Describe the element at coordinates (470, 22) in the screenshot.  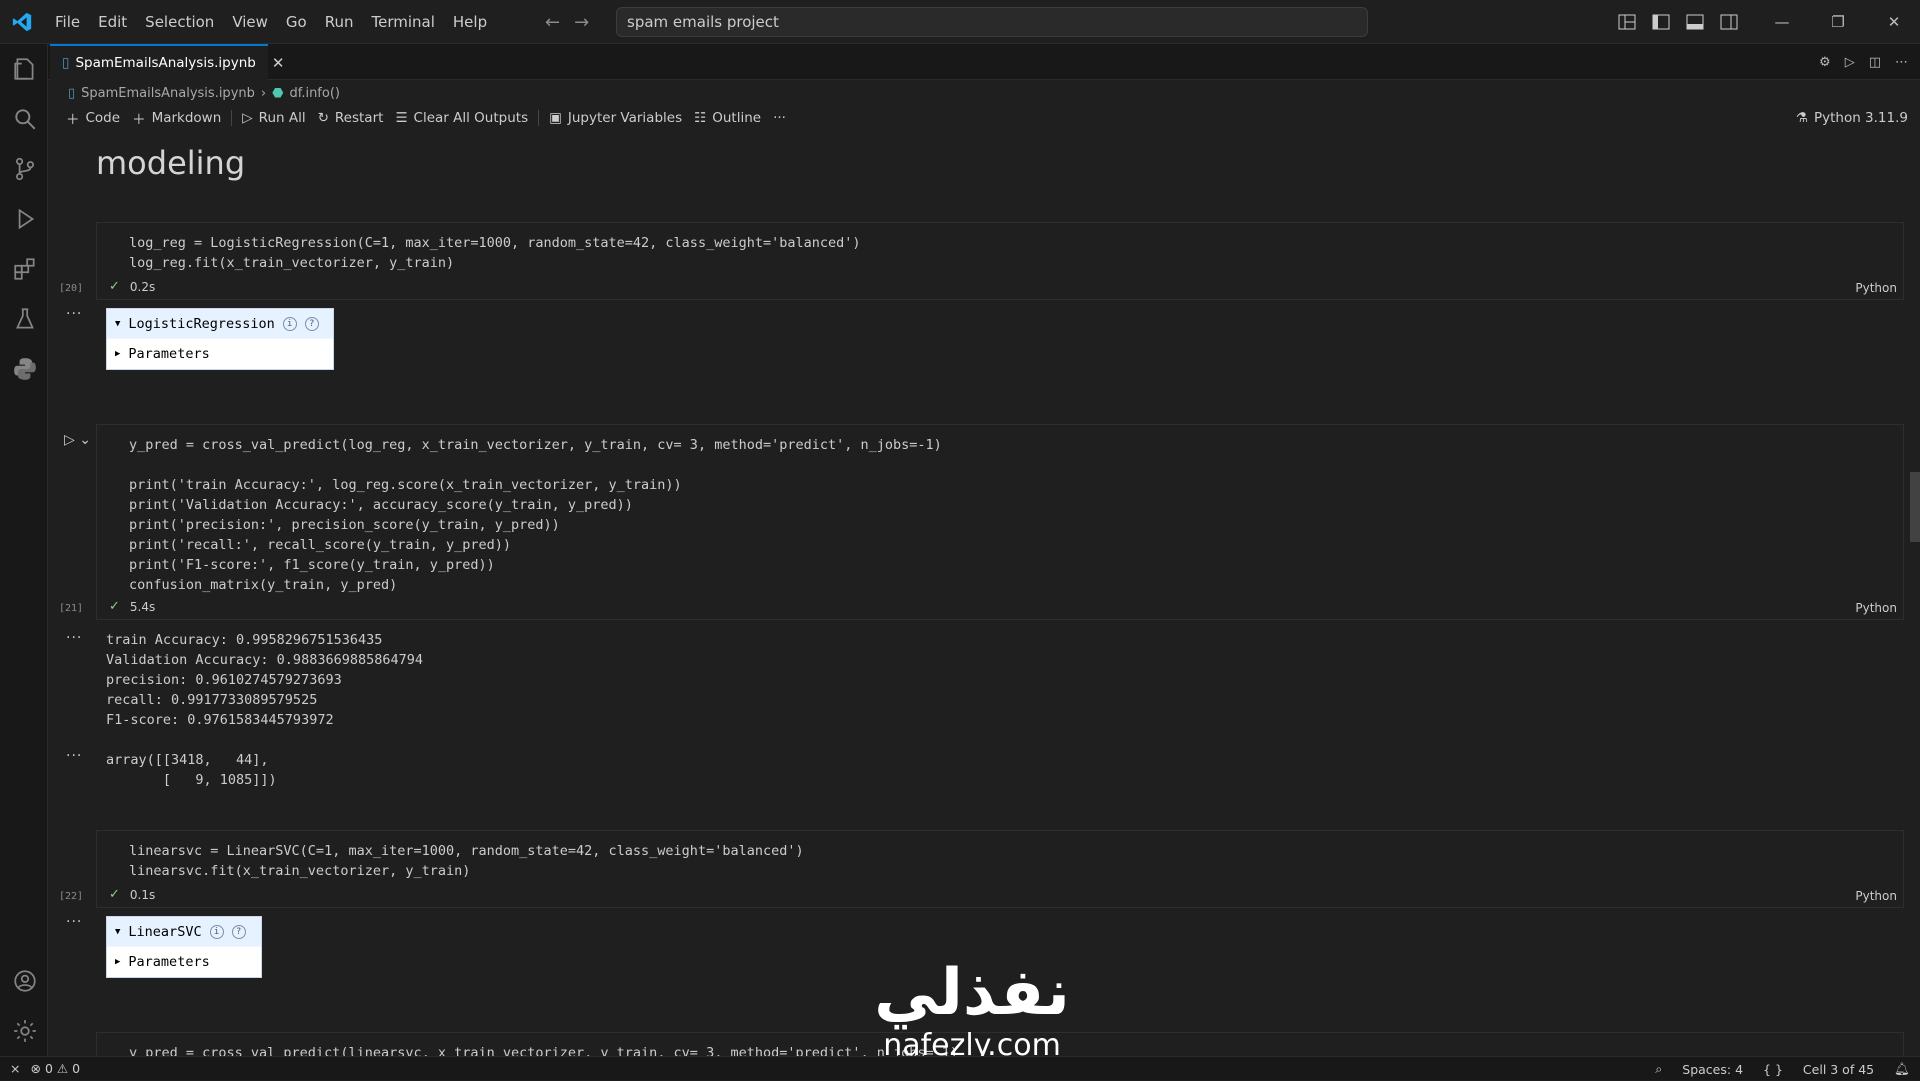
I see `menu-help: Help` at that location.